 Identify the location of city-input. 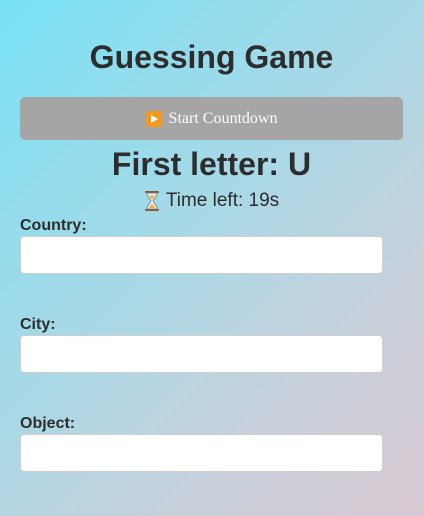
(201, 354).